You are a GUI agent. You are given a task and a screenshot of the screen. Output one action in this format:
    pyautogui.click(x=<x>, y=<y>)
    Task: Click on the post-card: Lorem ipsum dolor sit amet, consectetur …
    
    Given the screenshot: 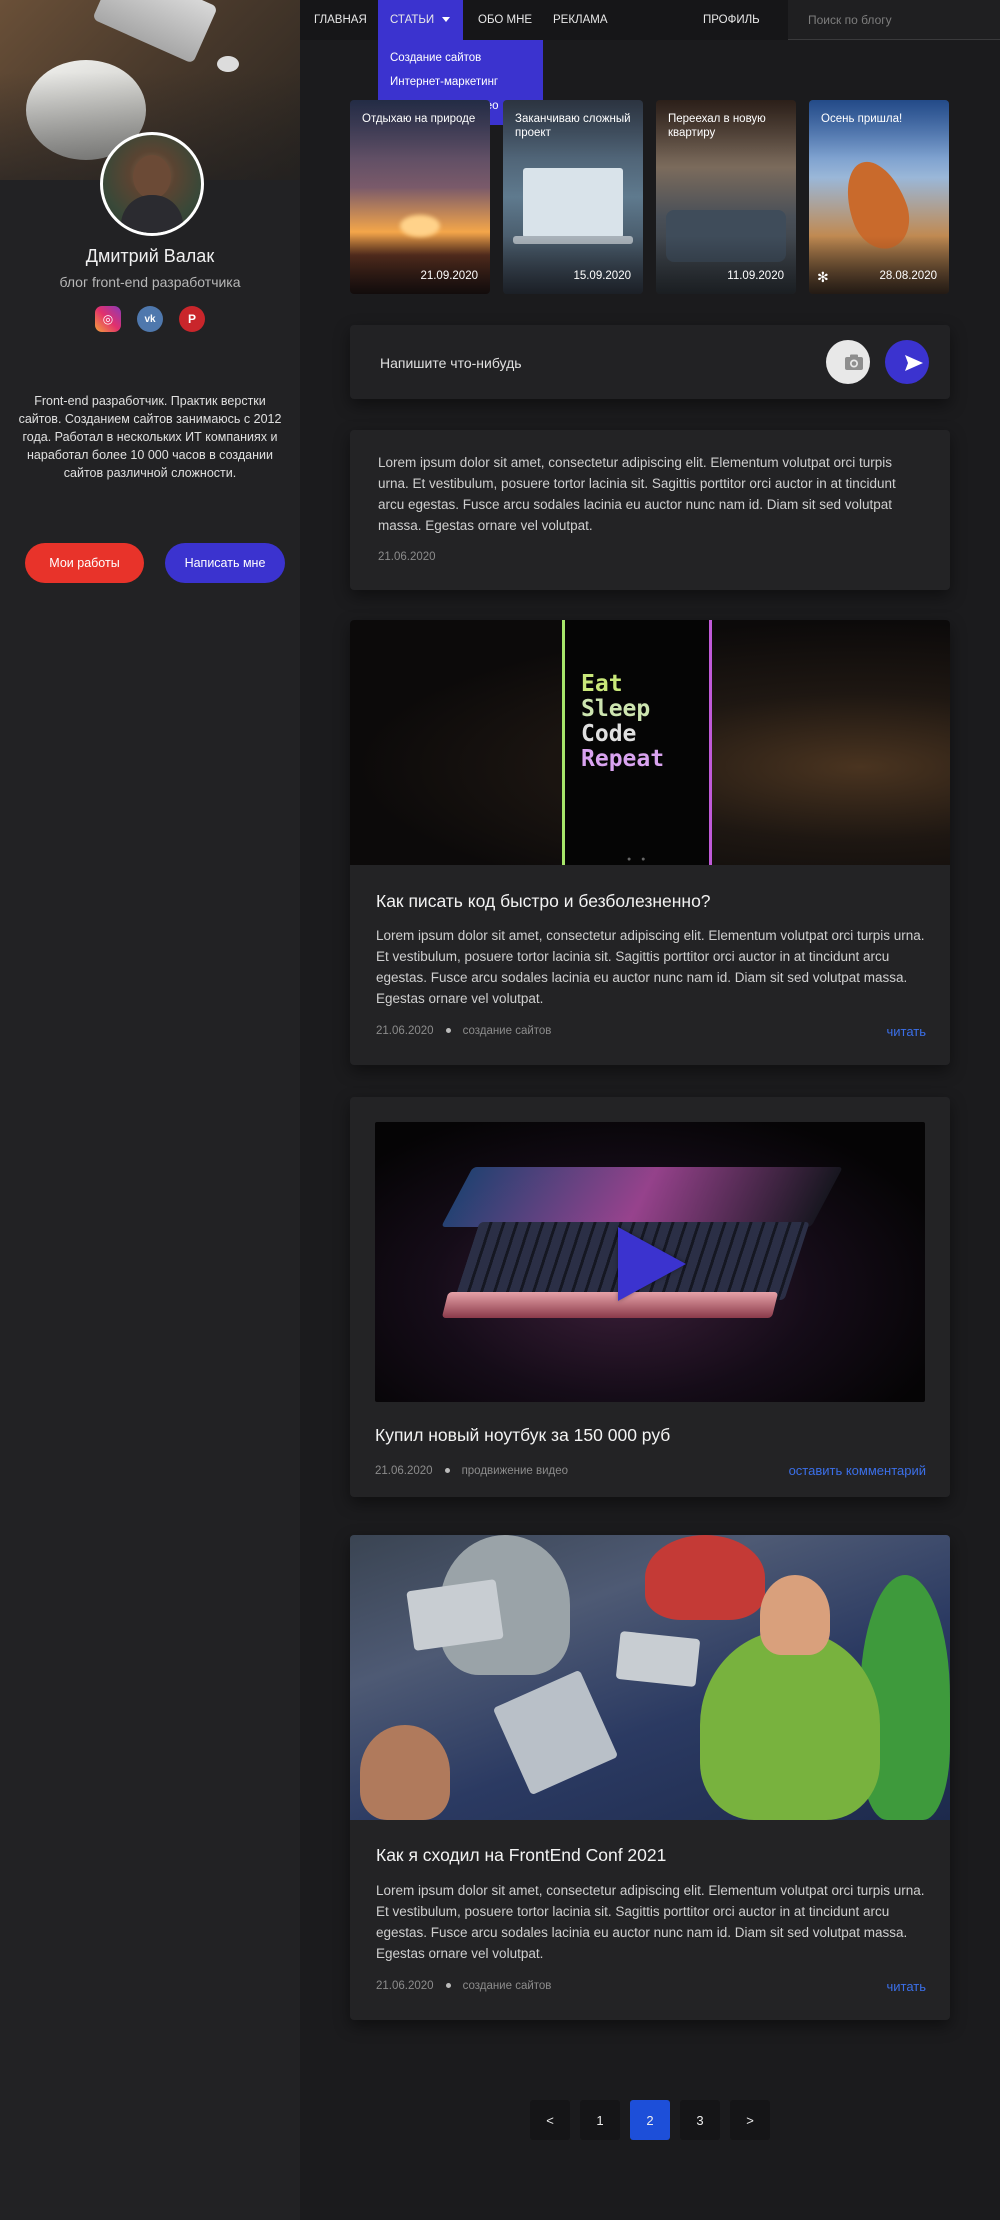 What is the action you would take?
    pyautogui.click(x=650, y=510)
    